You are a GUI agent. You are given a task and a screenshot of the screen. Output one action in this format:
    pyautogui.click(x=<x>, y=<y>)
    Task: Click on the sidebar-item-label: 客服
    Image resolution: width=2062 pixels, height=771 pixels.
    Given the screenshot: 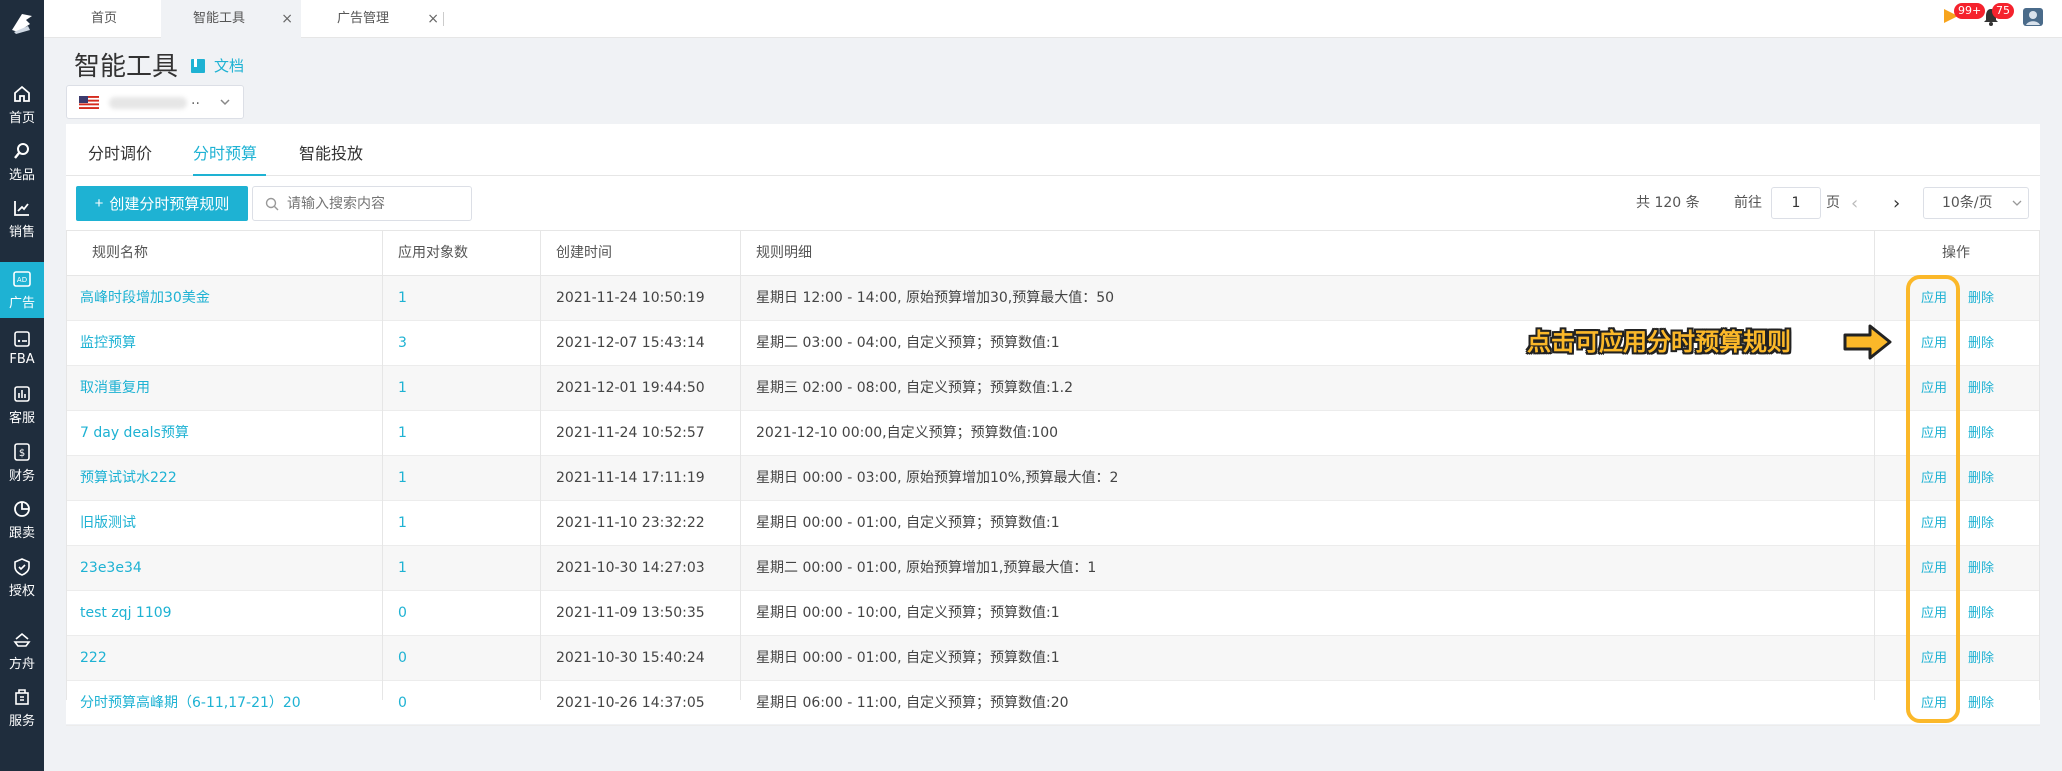 What is the action you would take?
    pyautogui.click(x=21, y=418)
    